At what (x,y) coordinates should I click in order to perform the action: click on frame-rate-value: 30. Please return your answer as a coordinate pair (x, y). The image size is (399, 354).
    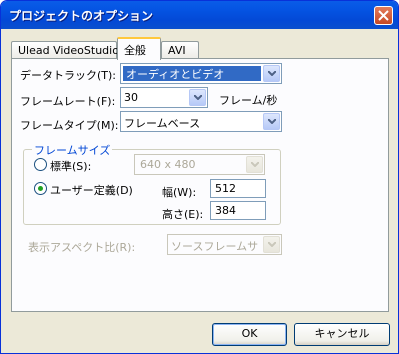
    Looking at the image, I should click on (131, 97).